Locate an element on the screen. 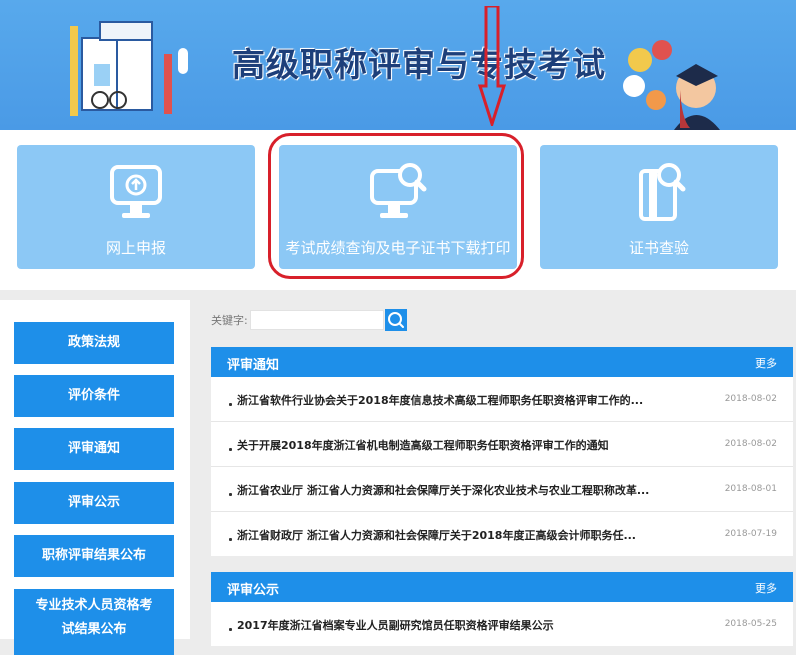 The image size is (796, 655). tile-online-application: 网上申报 is located at coordinates (136, 207).